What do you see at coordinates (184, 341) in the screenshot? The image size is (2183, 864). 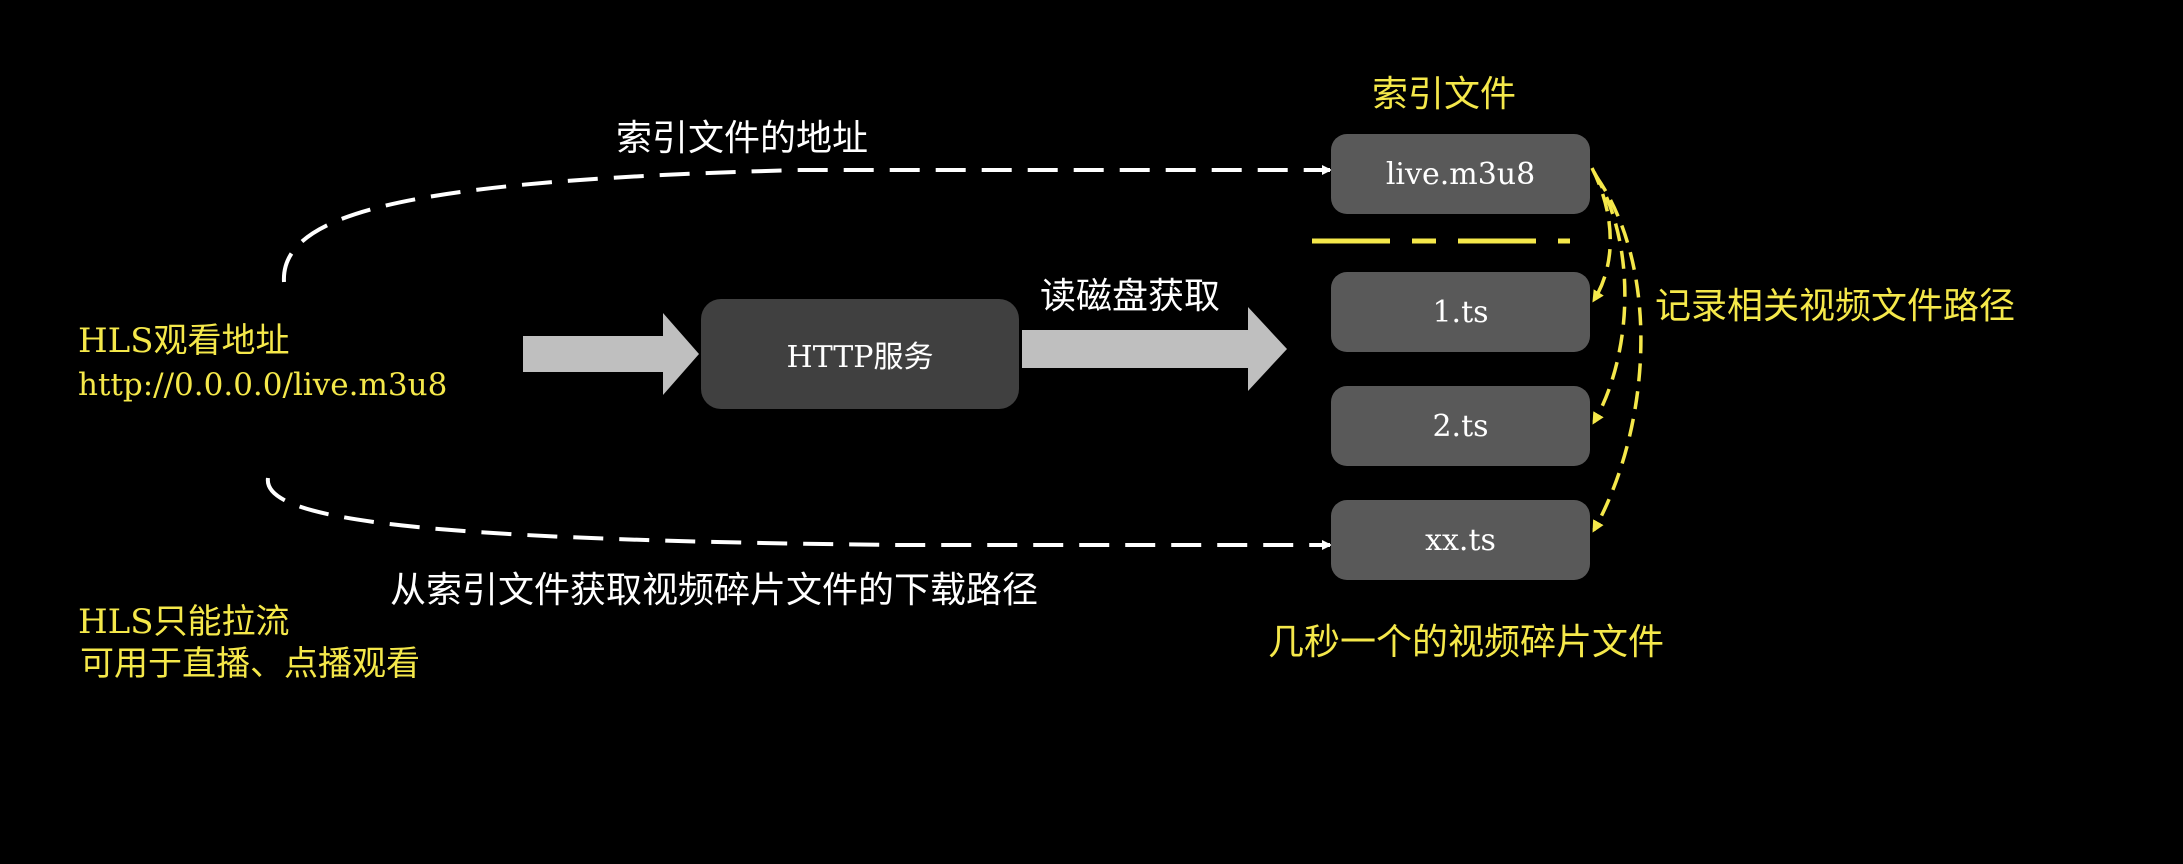 I see `hls-address-title: HLS观看地址` at bounding box center [184, 341].